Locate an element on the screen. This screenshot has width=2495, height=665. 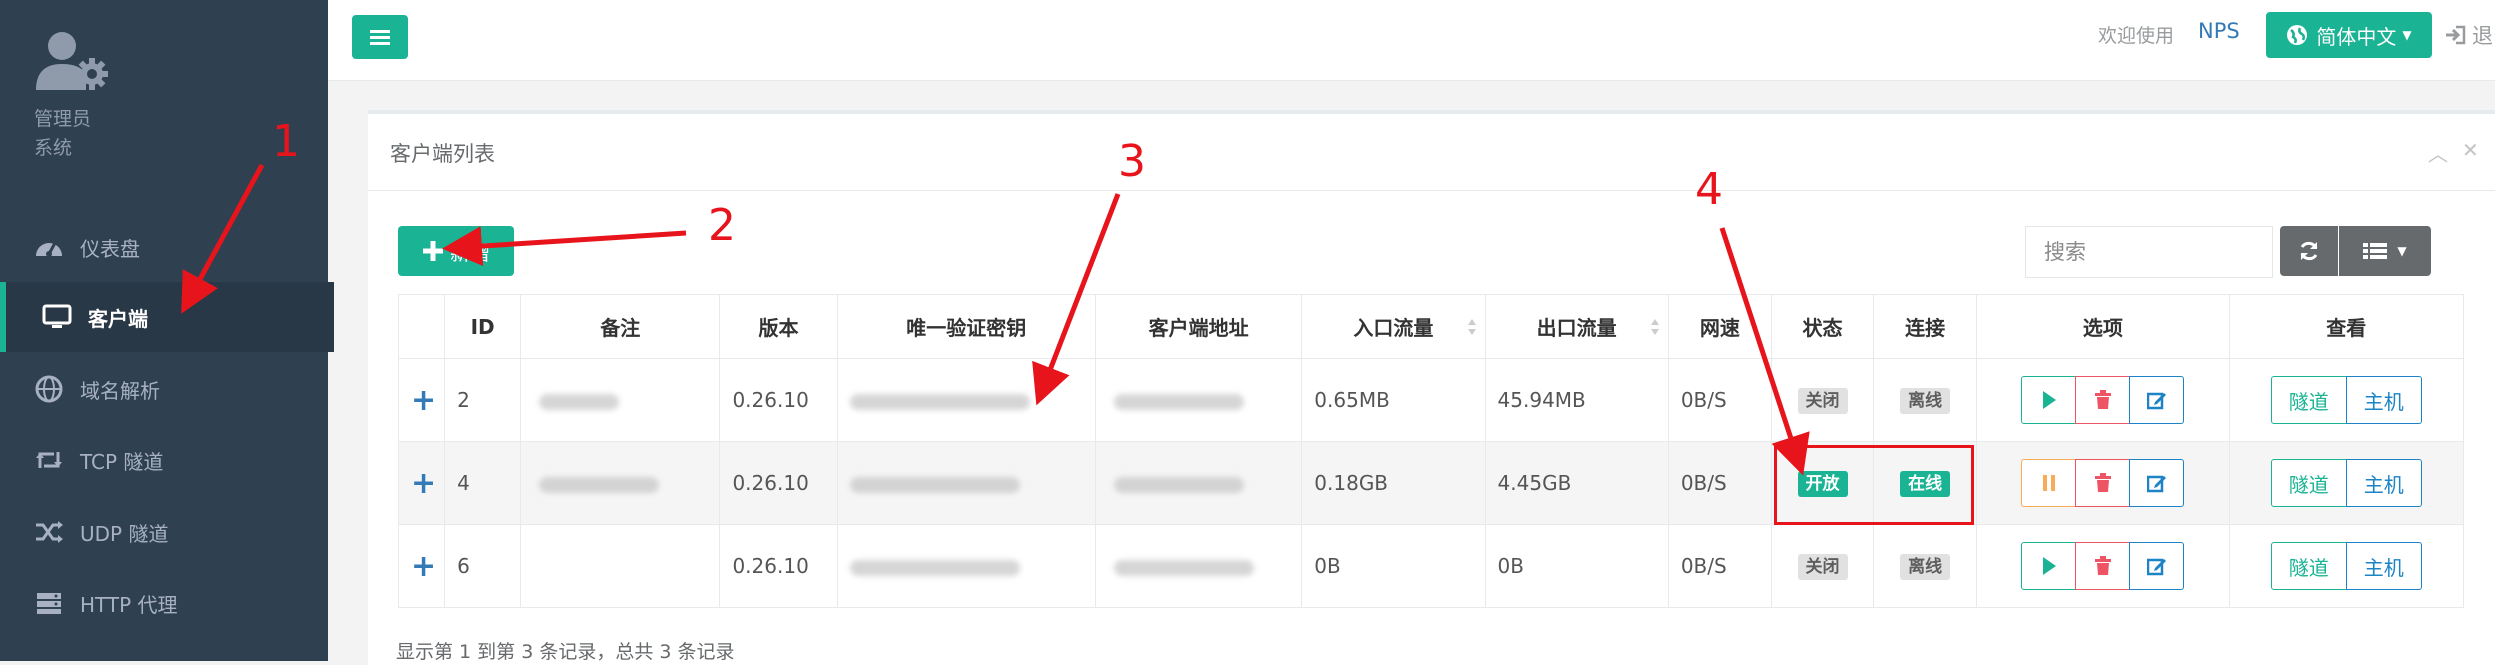
col-remark: 备注 is located at coordinates (620, 326).